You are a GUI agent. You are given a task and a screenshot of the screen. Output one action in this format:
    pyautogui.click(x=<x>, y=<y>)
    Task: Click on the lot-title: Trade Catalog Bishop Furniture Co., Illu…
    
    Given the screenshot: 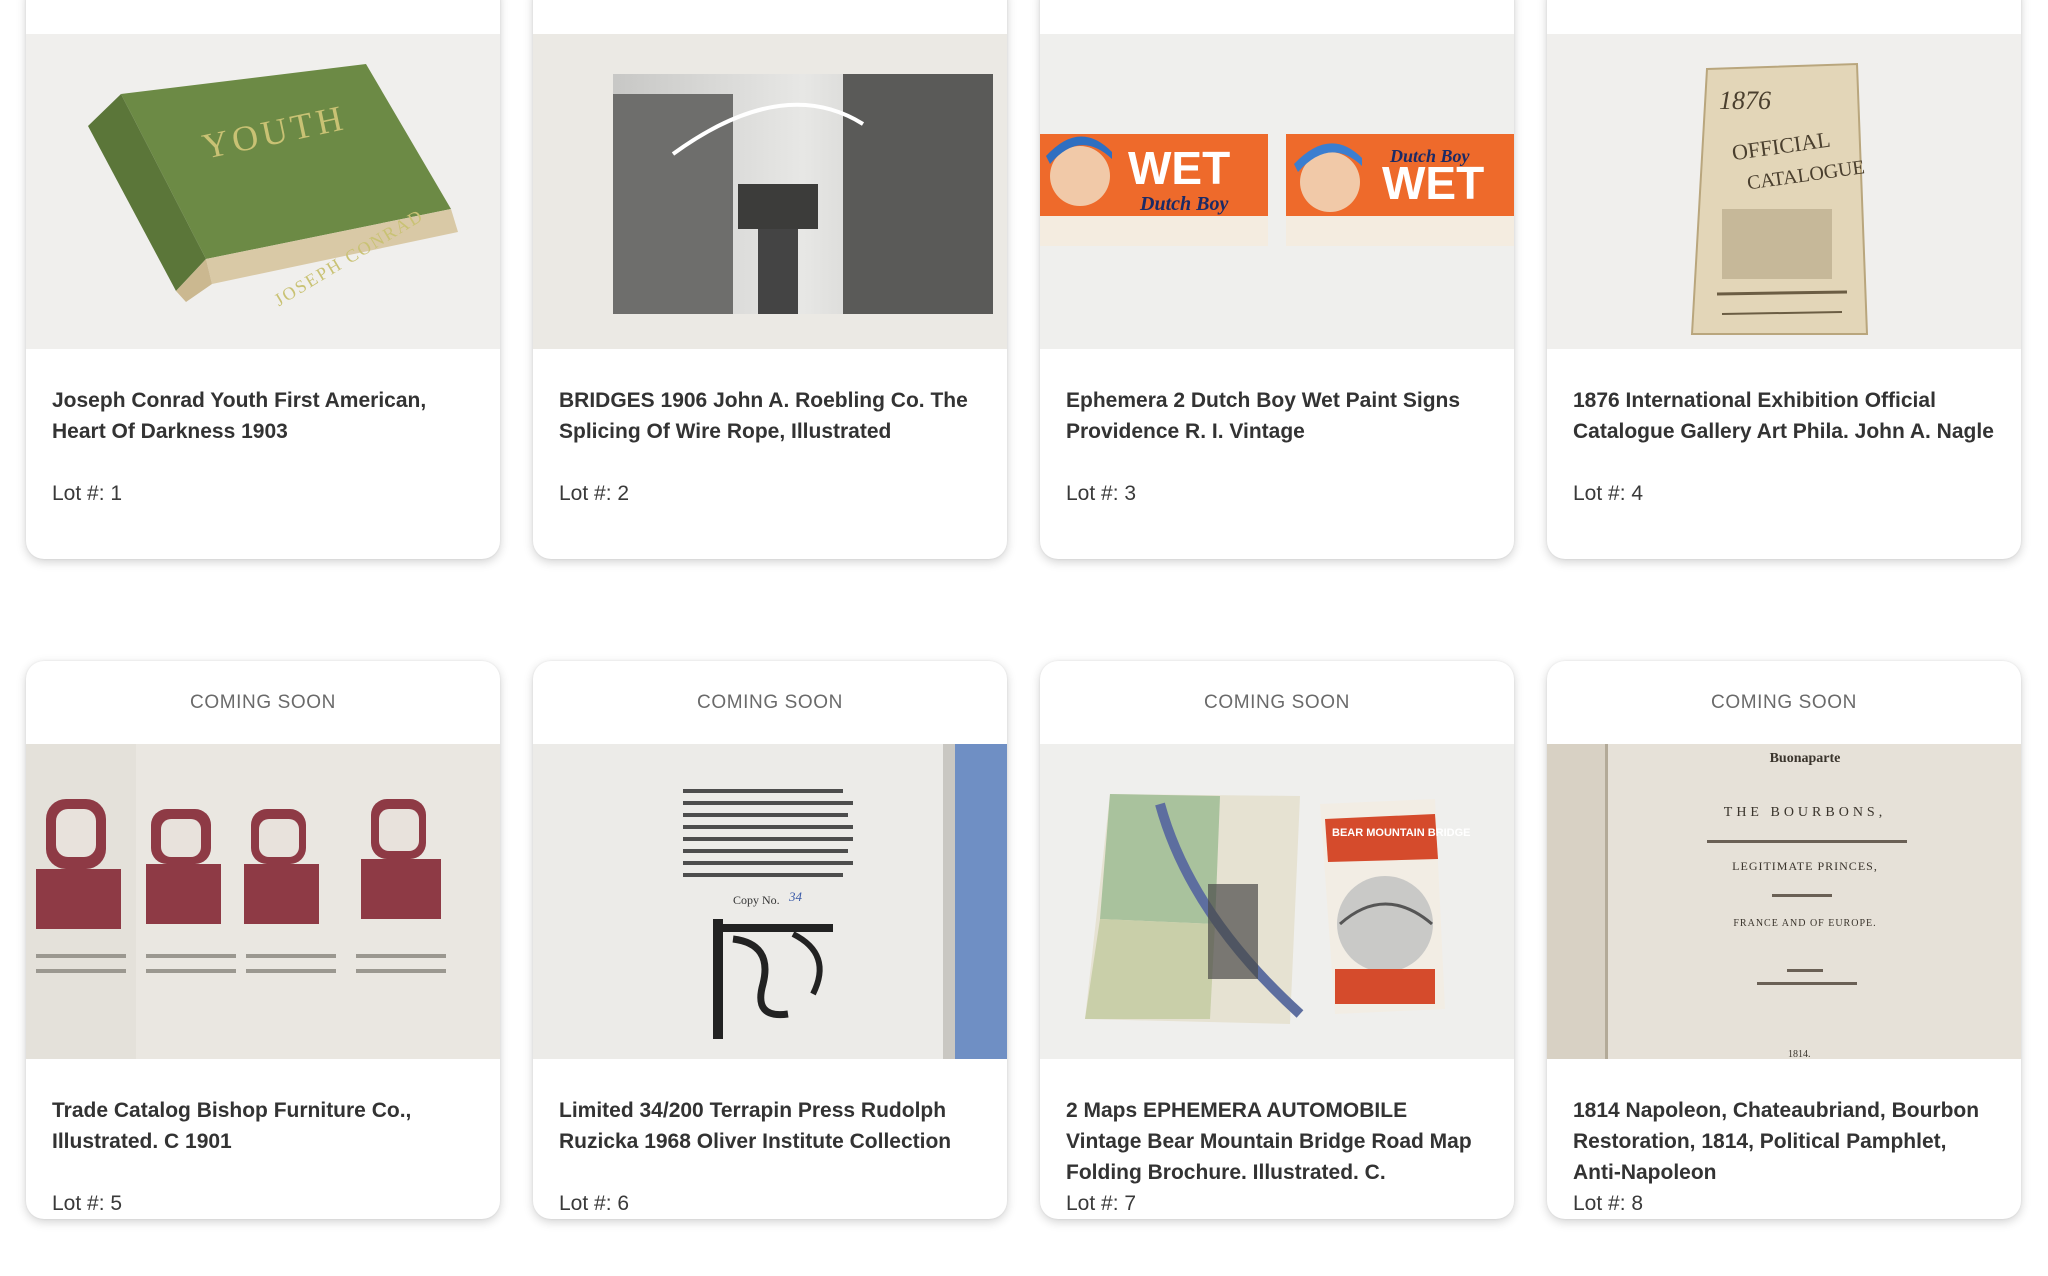 What is the action you would take?
    pyautogui.click(x=263, y=1126)
    